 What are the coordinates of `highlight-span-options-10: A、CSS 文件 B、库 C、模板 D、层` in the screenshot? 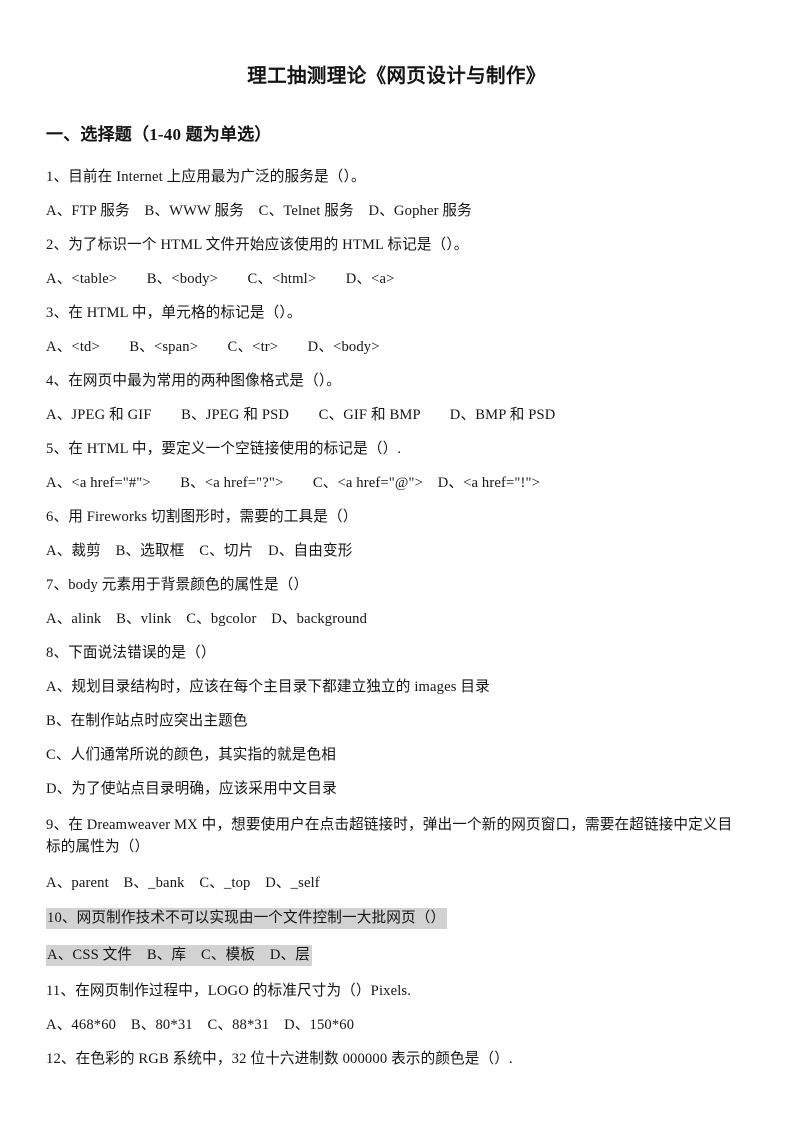 It's located at (179, 955).